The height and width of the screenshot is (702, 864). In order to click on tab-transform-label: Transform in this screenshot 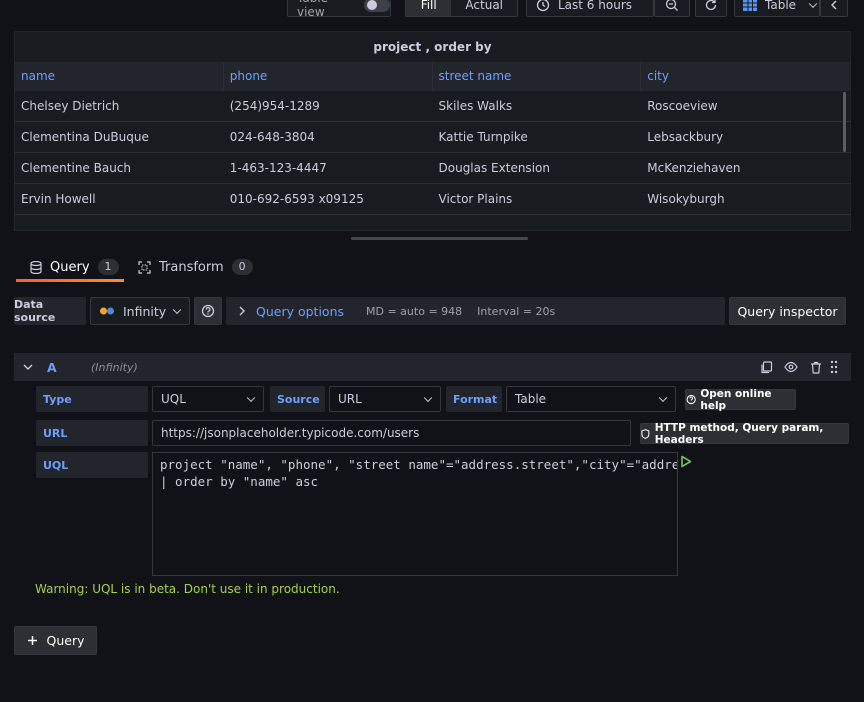, I will do `click(191, 267)`.